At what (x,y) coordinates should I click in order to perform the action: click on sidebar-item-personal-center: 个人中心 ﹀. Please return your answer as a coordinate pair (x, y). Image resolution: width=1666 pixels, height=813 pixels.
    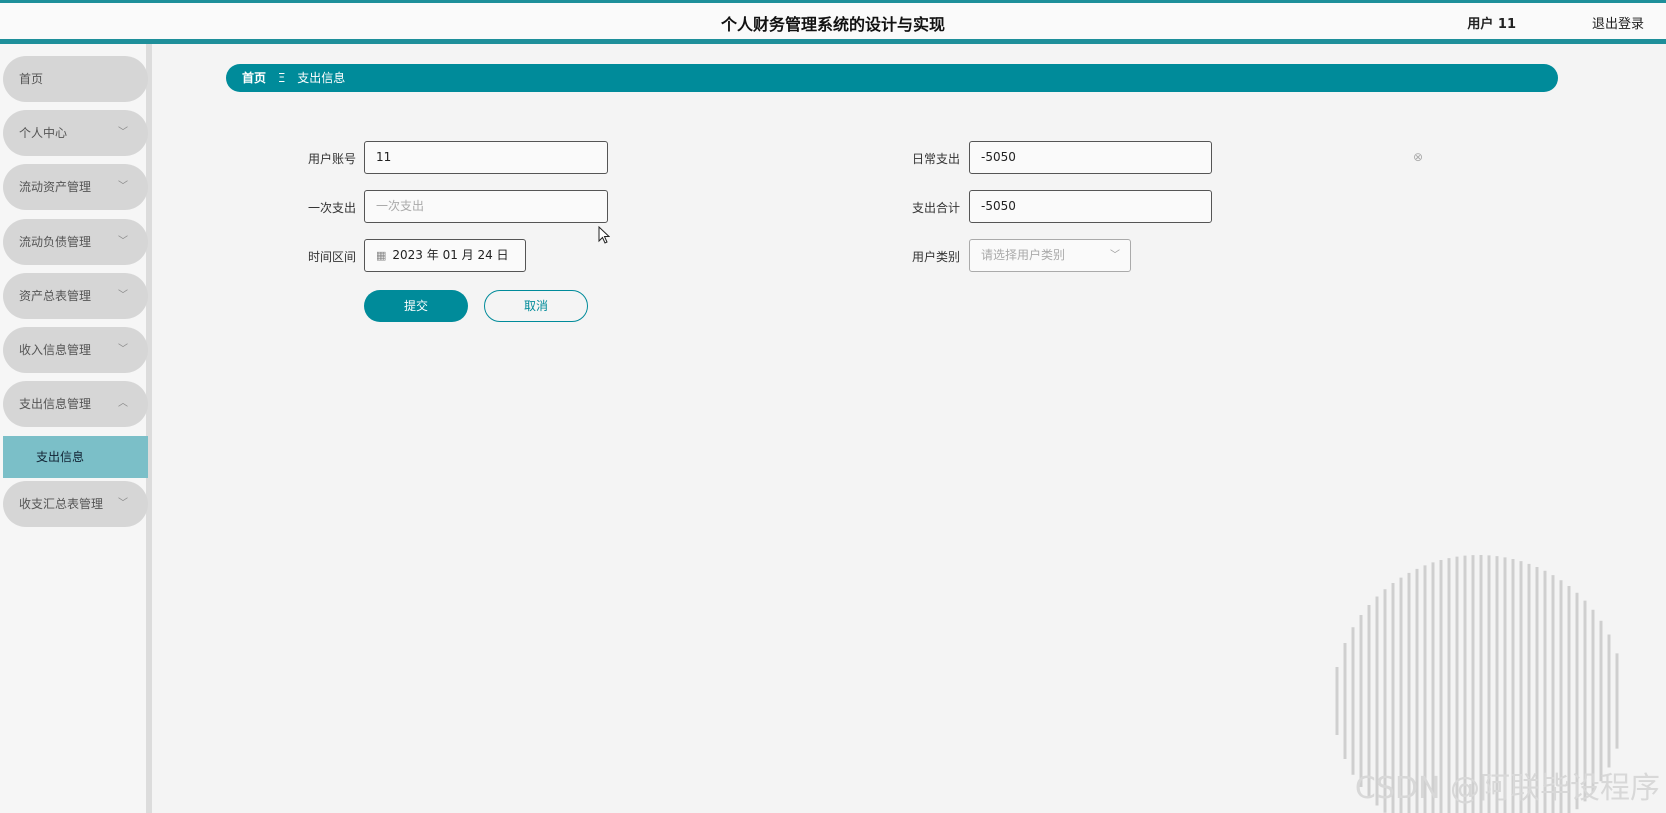
    Looking at the image, I should click on (75, 133).